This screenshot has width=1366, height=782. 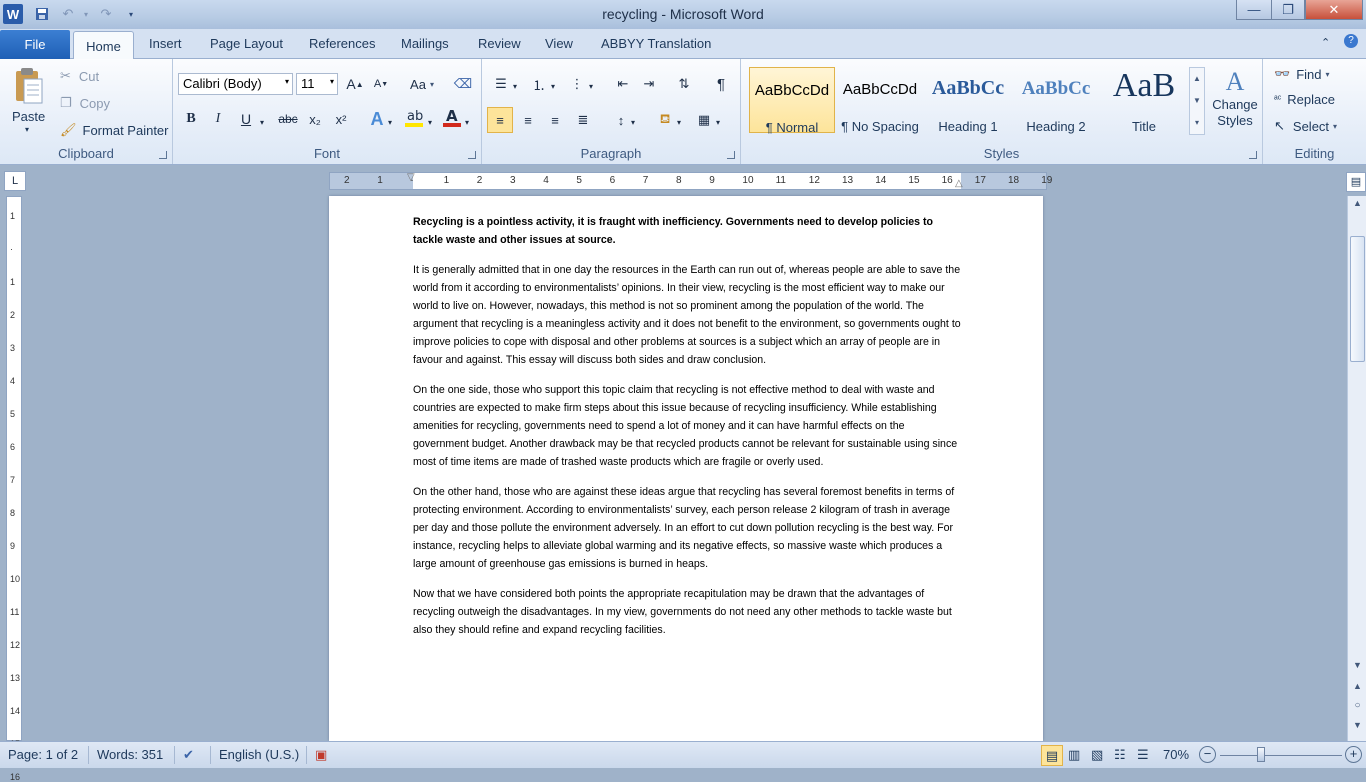 I want to click on zoom-slider-thumb, so click(x=1261, y=754).